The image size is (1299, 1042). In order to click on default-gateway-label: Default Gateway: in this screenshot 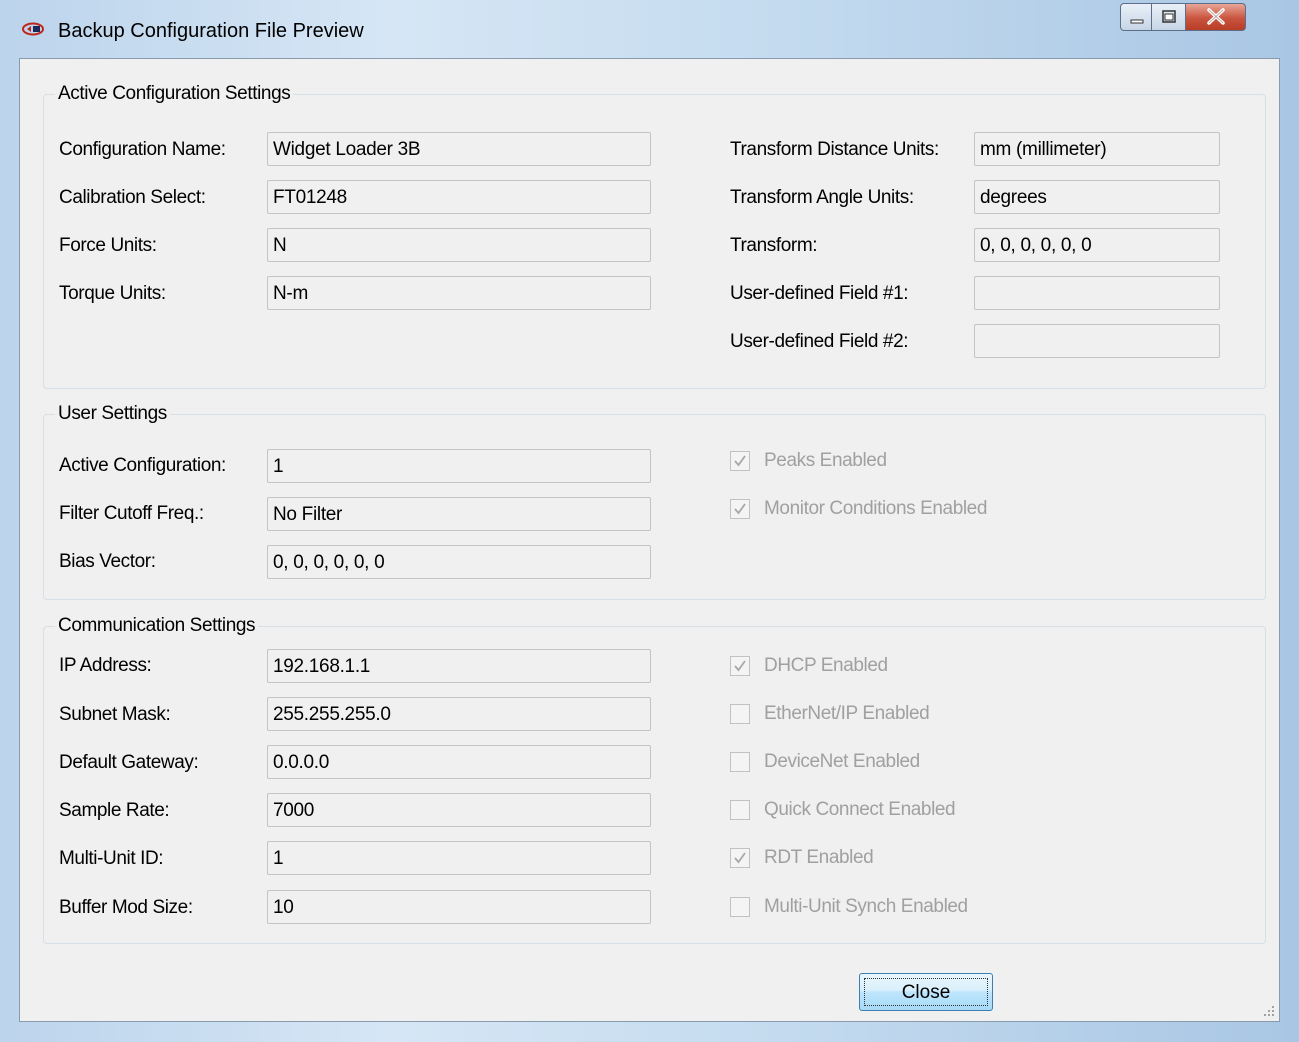, I will do `click(129, 762)`.